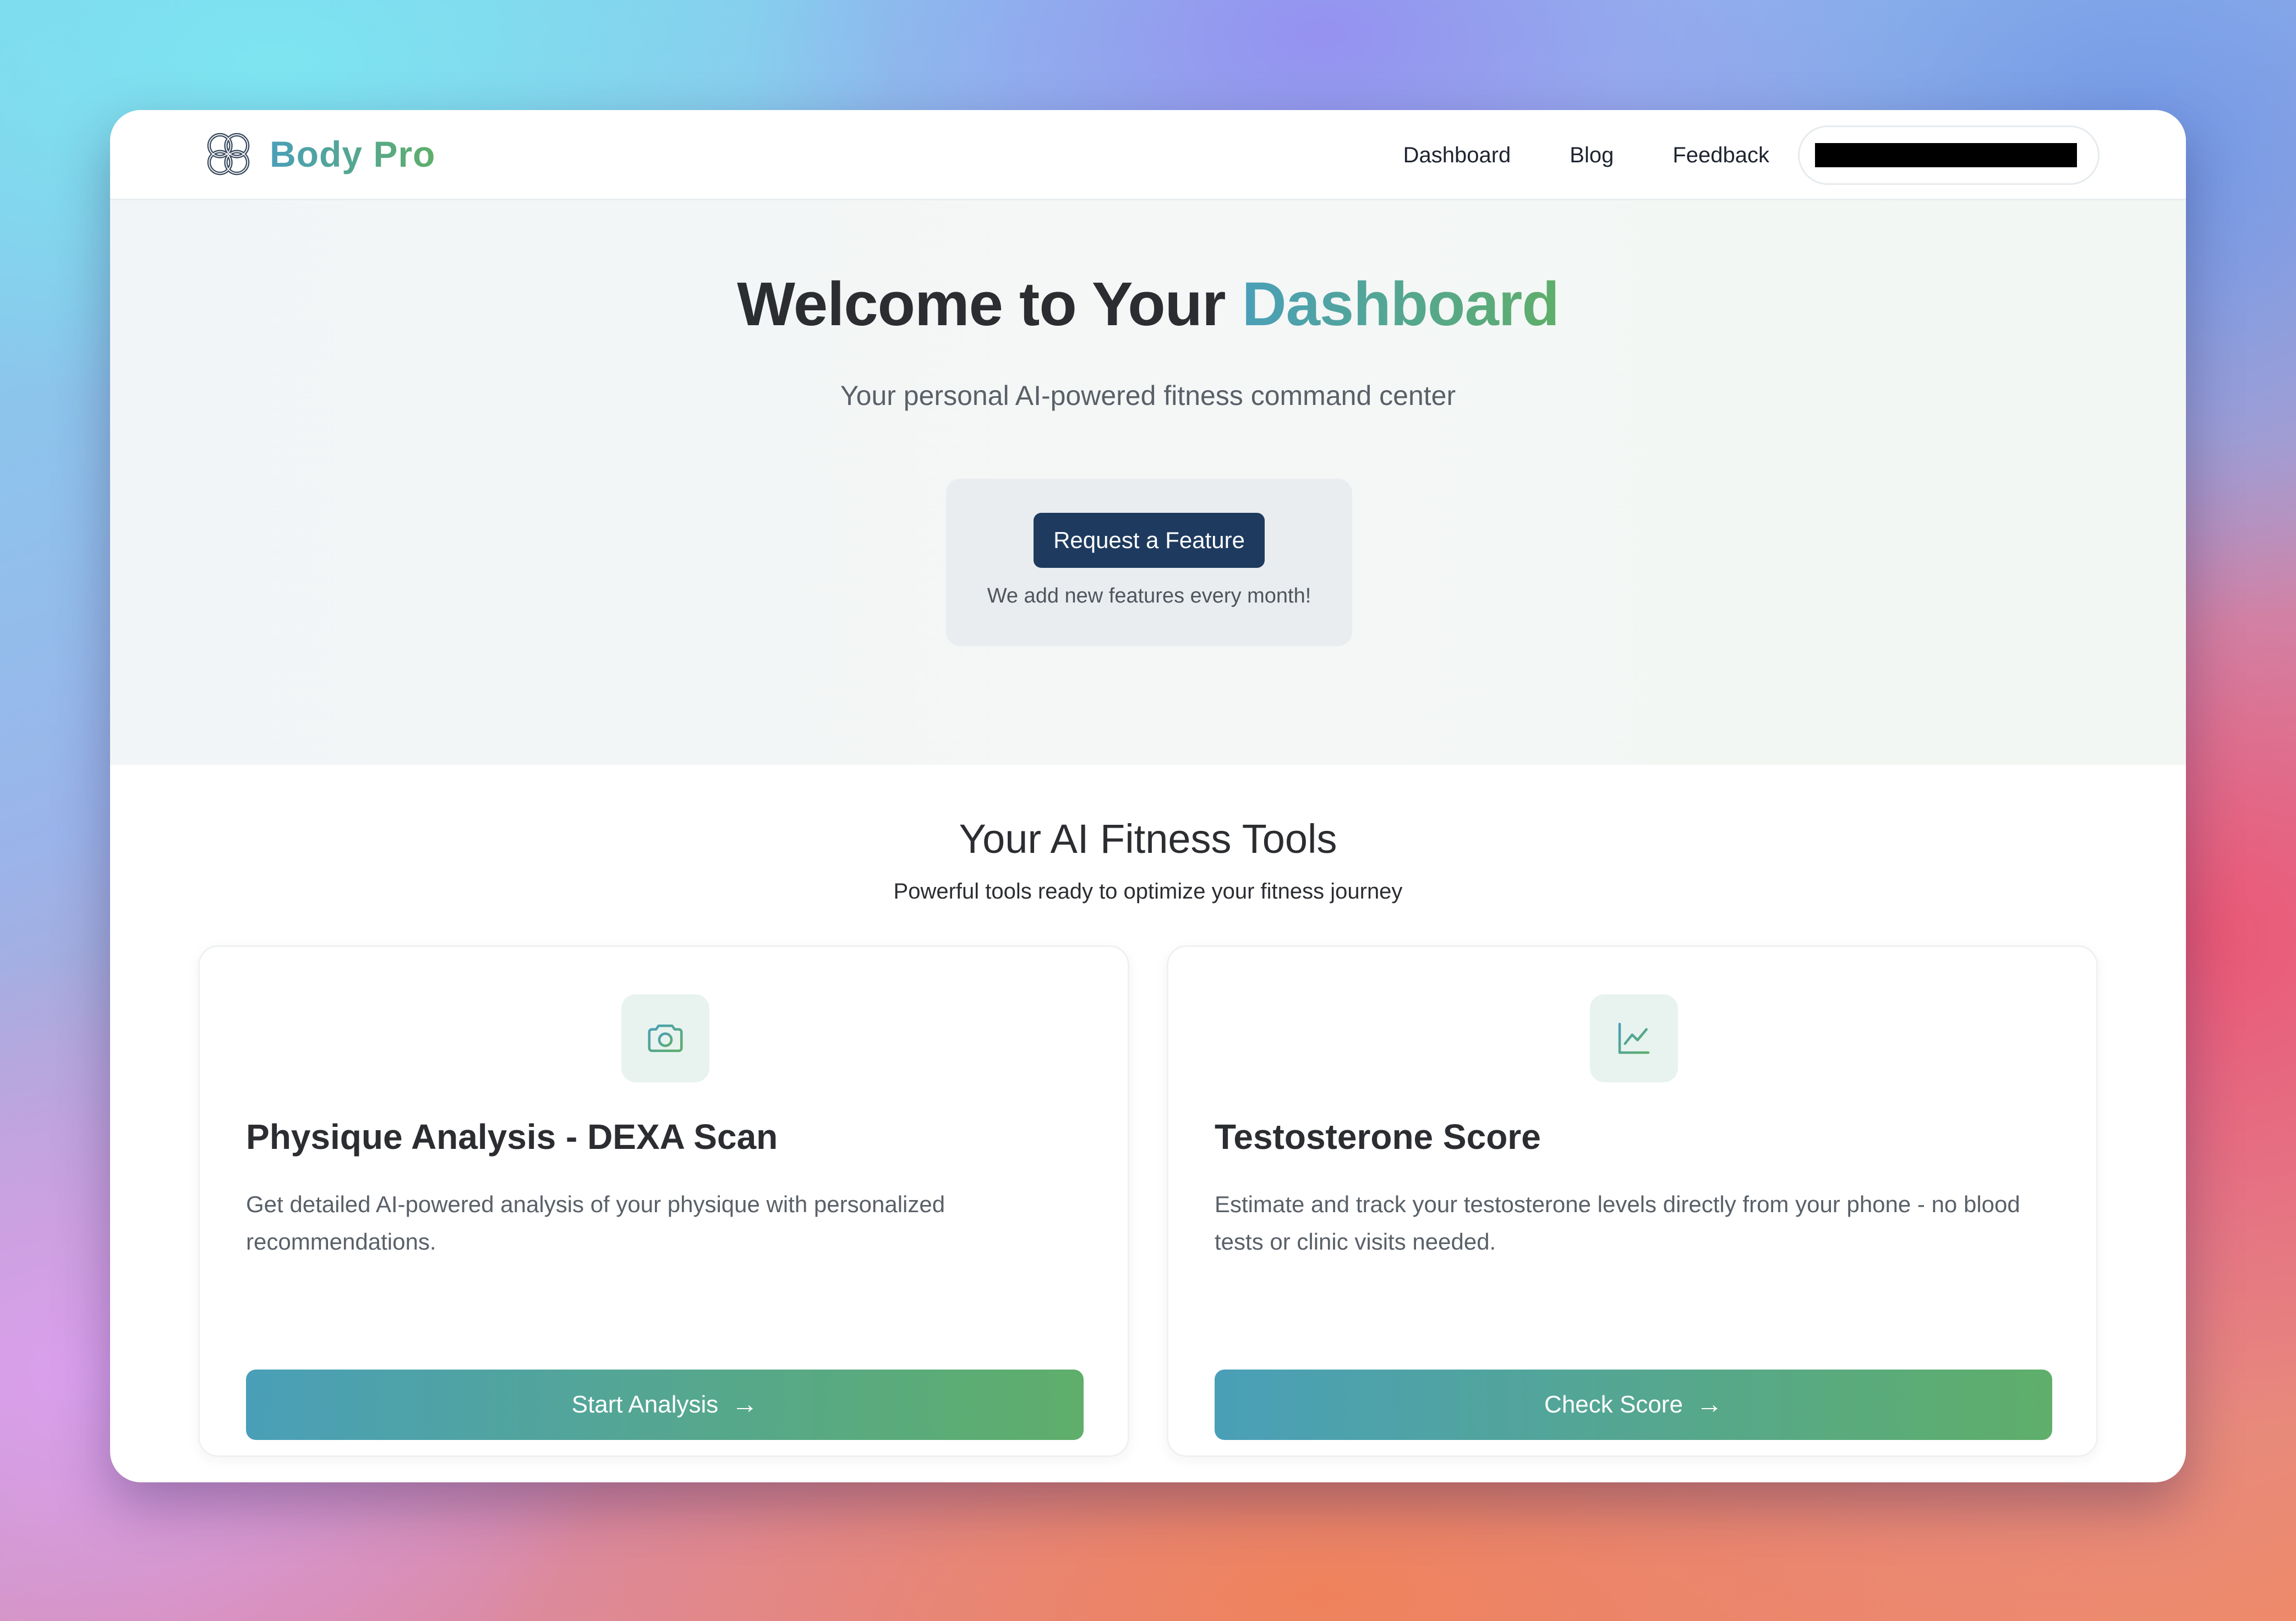 Image resolution: width=2296 pixels, height=1621 pixels. I want to click on redacted-account-name, so click(1946, 155).